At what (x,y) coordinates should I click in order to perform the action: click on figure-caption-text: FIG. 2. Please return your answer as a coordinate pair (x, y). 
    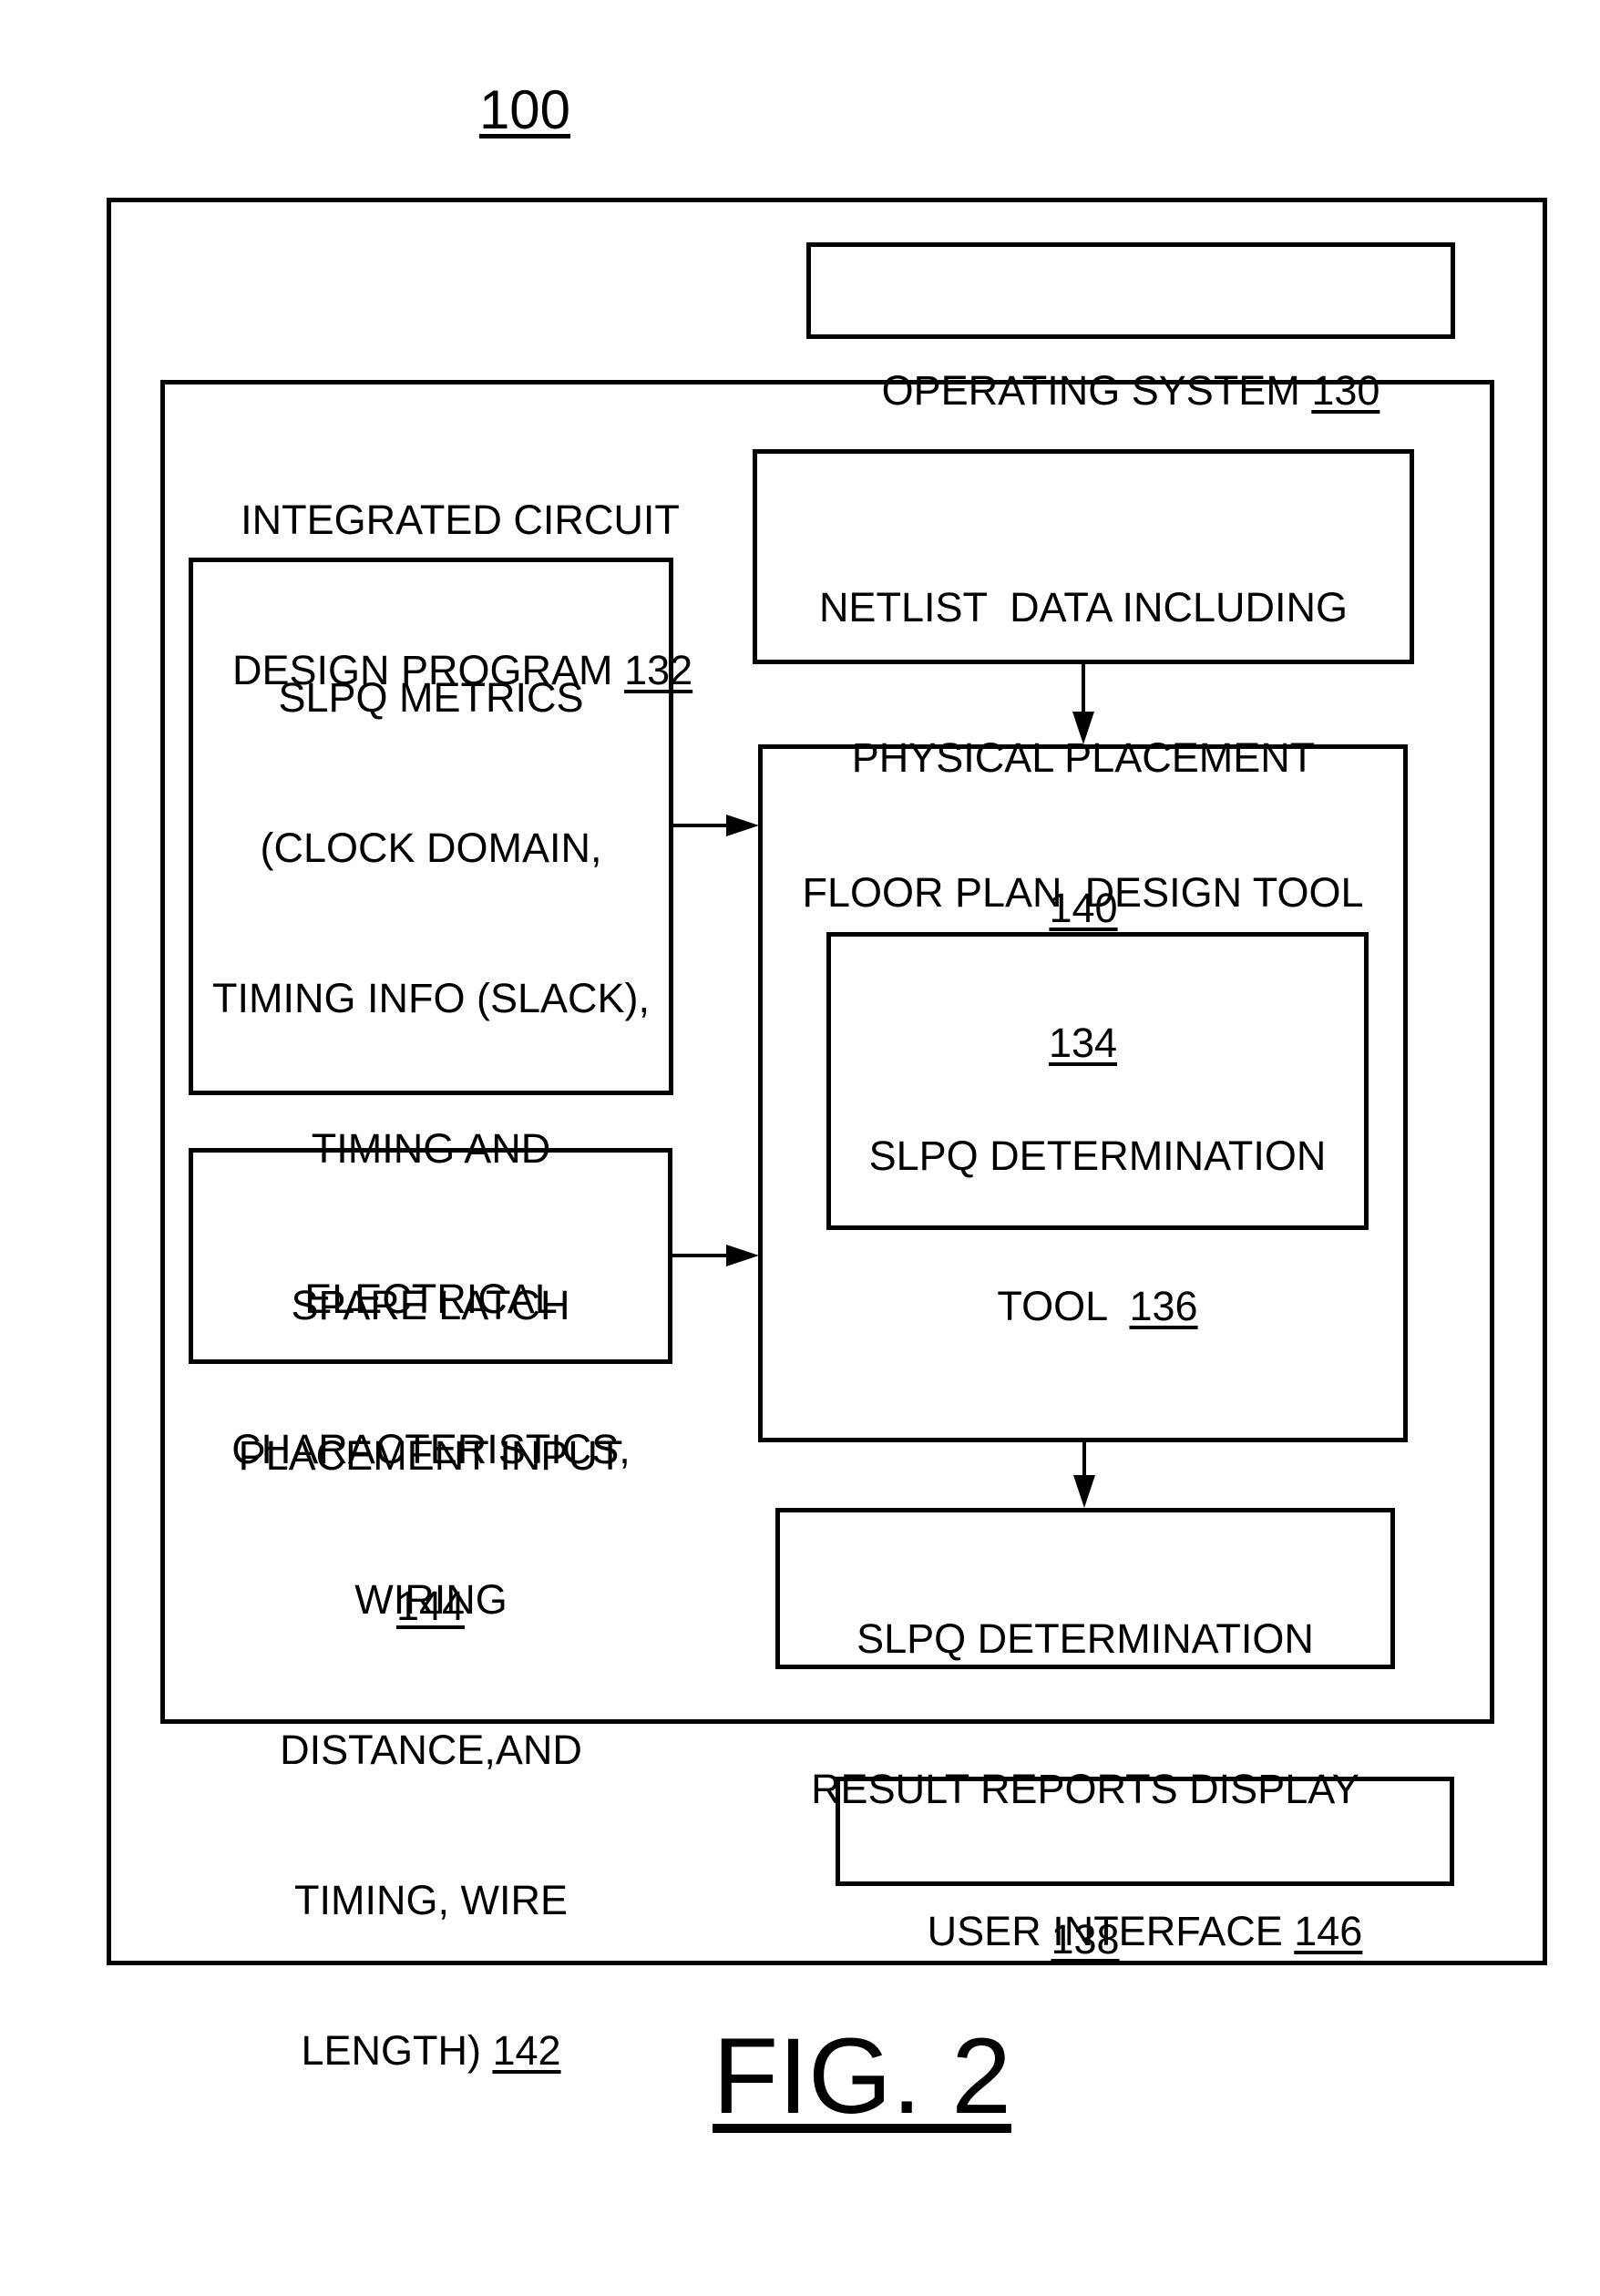
    Looking at the image, I should click on (862, 2077).